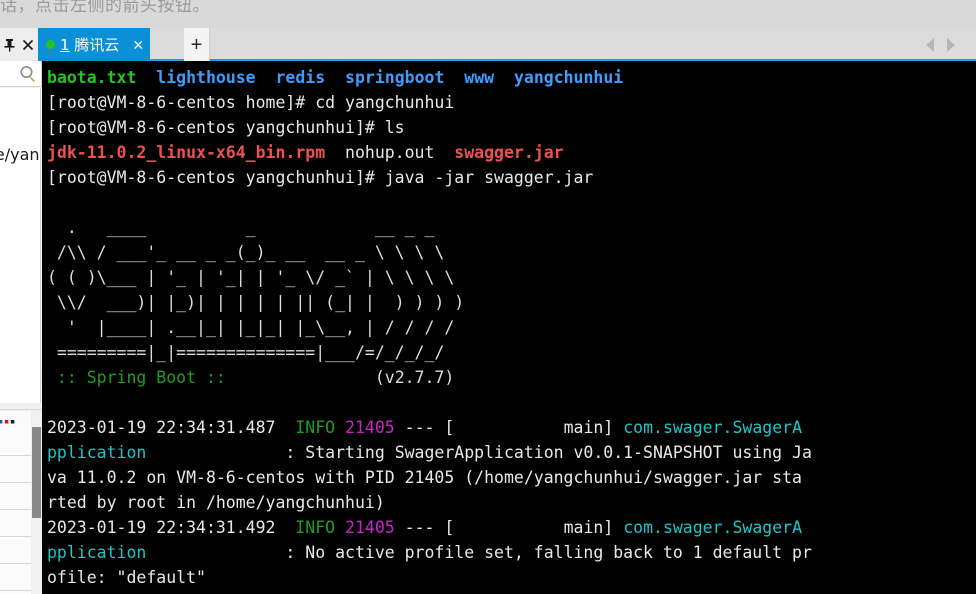 The image size is (976, 594). I want to click on terminal-text: jdk-11.0.2_linux-x64_bin.rpm, so click(186, 152).